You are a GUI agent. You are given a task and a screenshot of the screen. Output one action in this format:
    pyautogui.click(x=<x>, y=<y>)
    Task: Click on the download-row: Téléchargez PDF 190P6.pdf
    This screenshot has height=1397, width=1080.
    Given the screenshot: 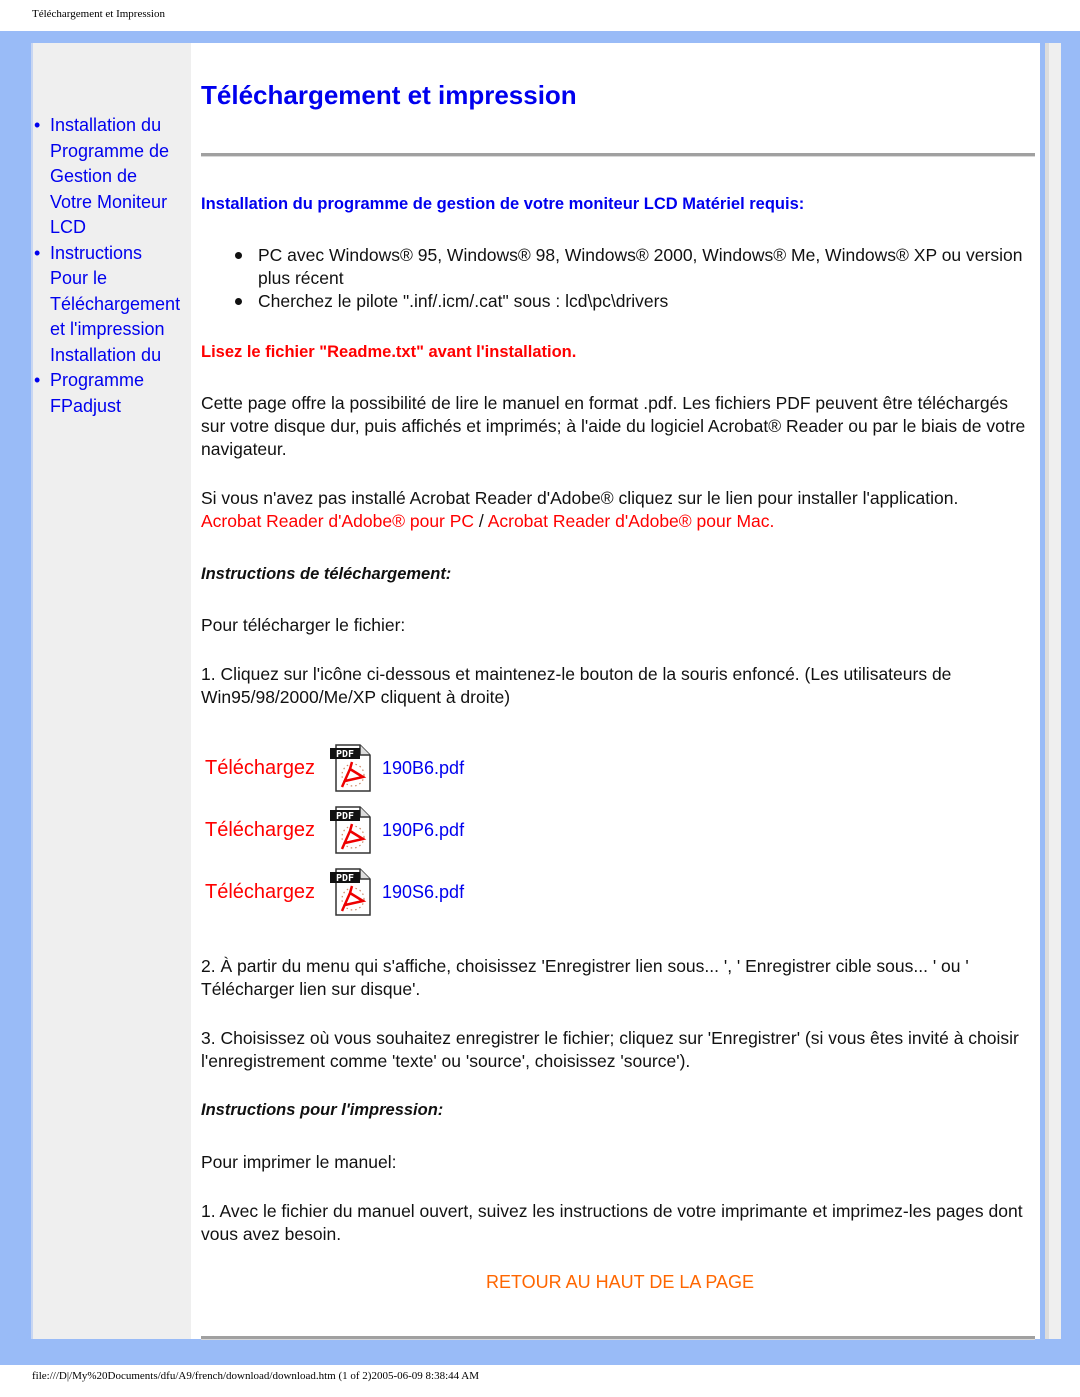 What is the action you would take?
    pyautogui.click(x=334, y=830)
    